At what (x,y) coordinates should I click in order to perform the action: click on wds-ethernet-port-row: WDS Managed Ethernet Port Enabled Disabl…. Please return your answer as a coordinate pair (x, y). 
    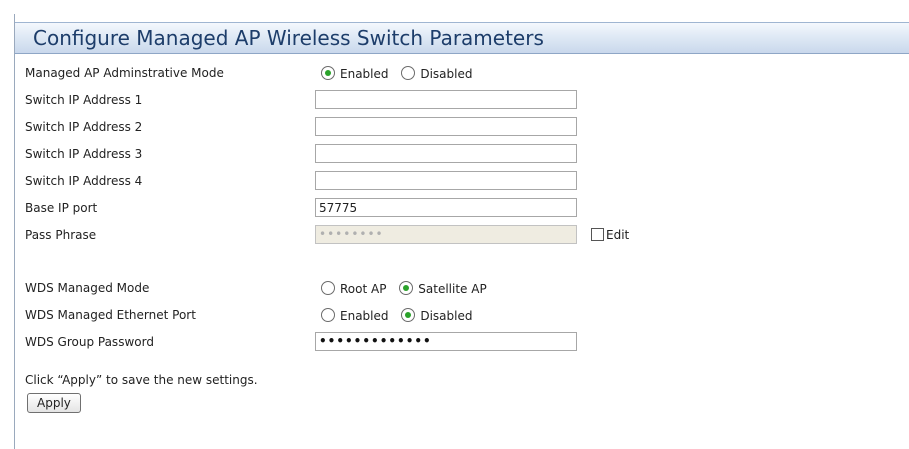
    Looking at the image, I should click on (462, 315).